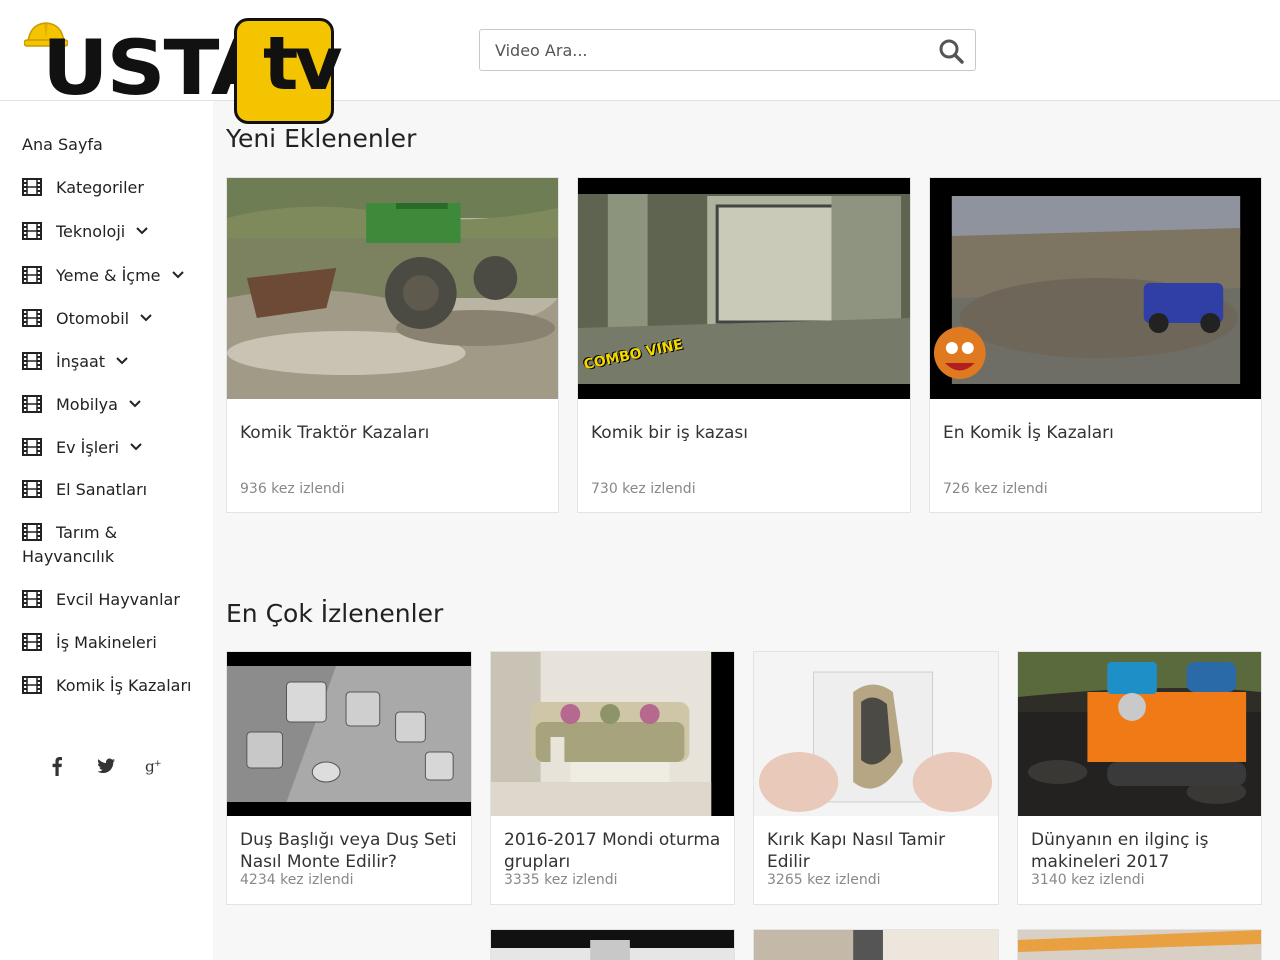 The height and width of the screenshot is (960, 1280). What do you see at coordinates (124, 685) in the screenshot?
I see `sidebar-item-label: Komik İş Kazaları` at bounding box center [124, 685].